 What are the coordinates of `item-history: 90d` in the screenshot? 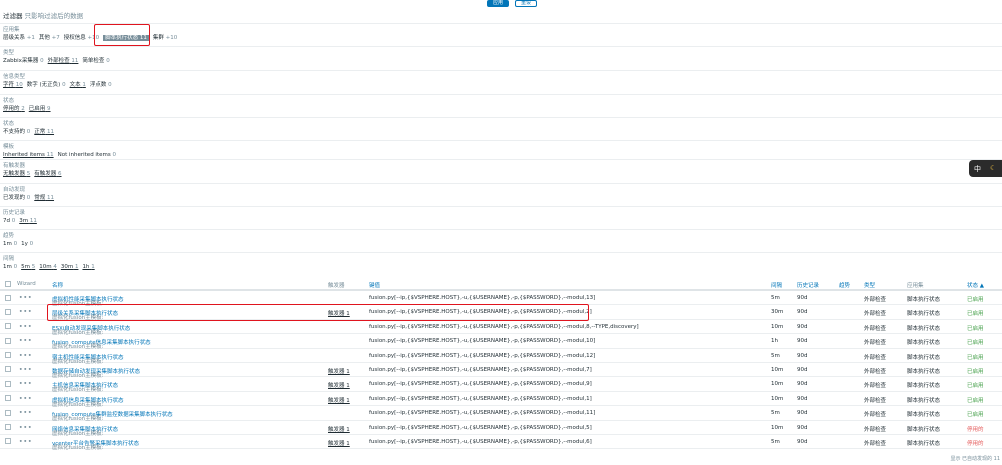 It's located at (802, 355).